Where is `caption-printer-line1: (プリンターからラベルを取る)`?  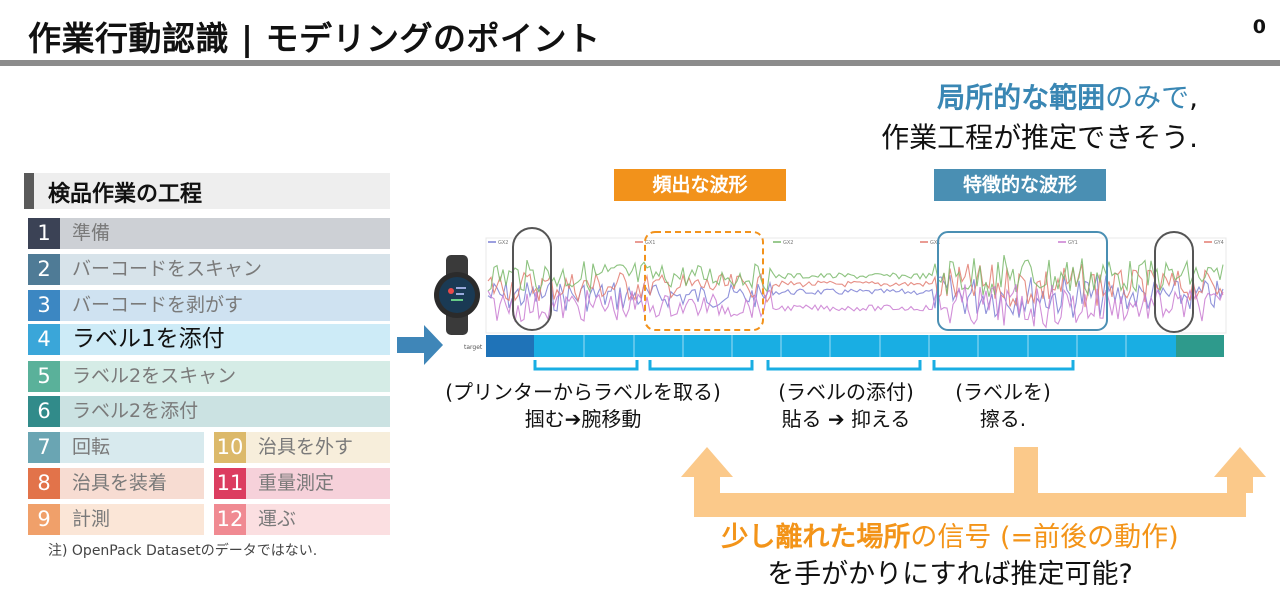 caption-printer-line1: (プリンターからラベルを取る) is located at coordinates (583, 392).